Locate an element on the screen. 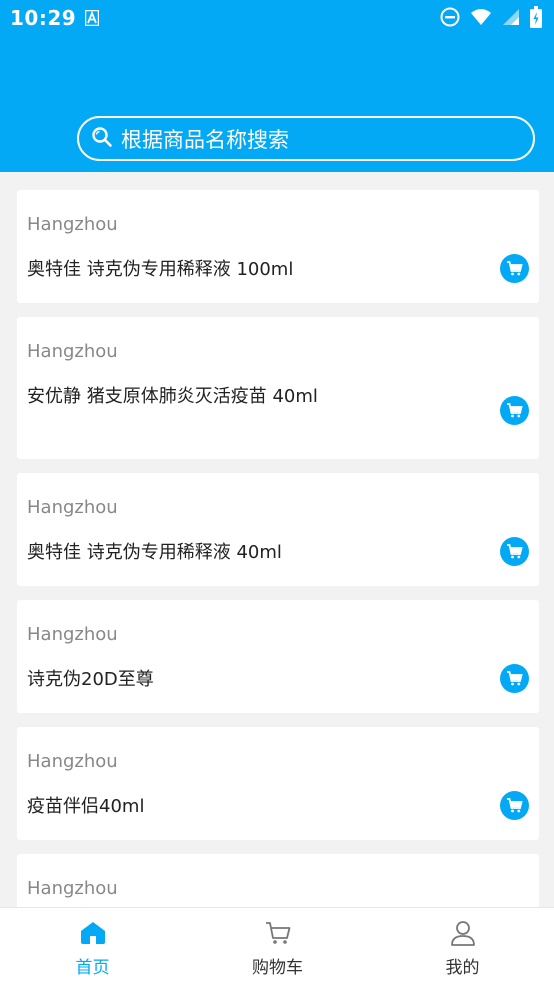 The image size is (554, 984). tab-home: 首页 is located at coordinates (92, 946).